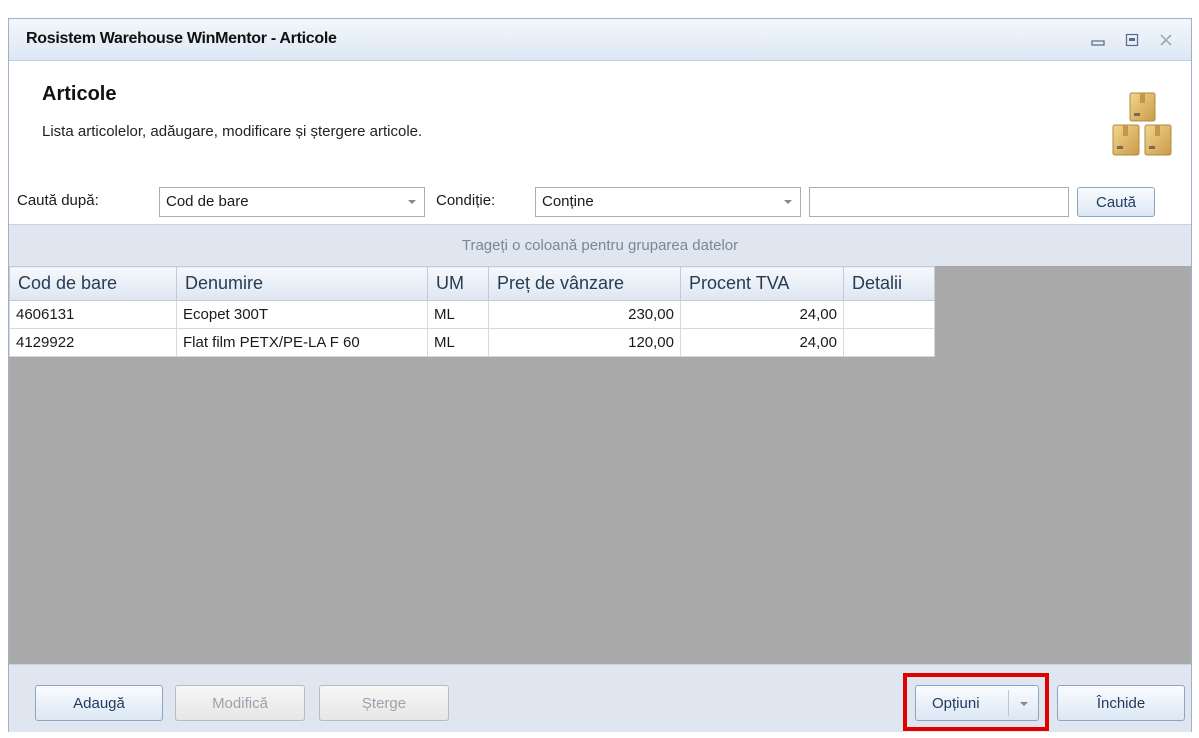  What do you see at coordinates (1166, 40) in the screenshot?
I see `close-icon` at bounding box center [1166, 40].